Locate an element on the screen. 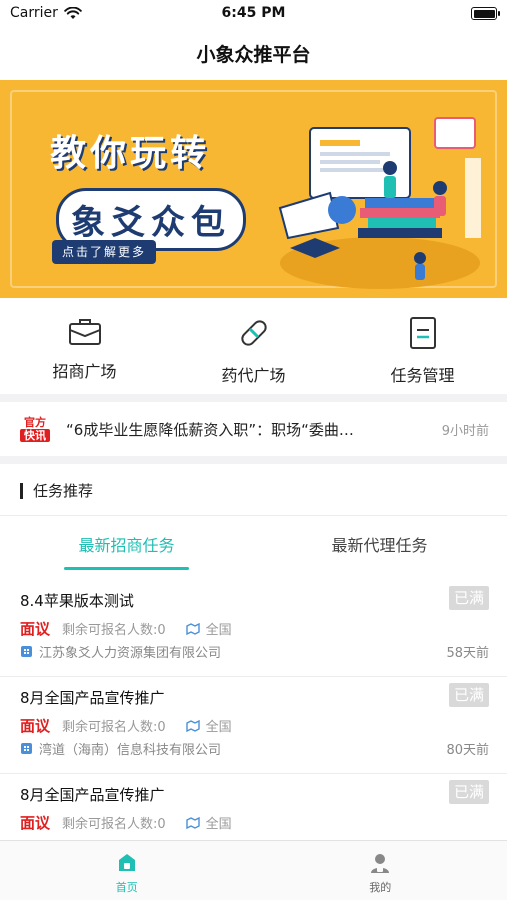 Image resolution: width=507 pixels, height=900 pixels. entry-task-management: 任务管理 is located at coordinates (422, 348).